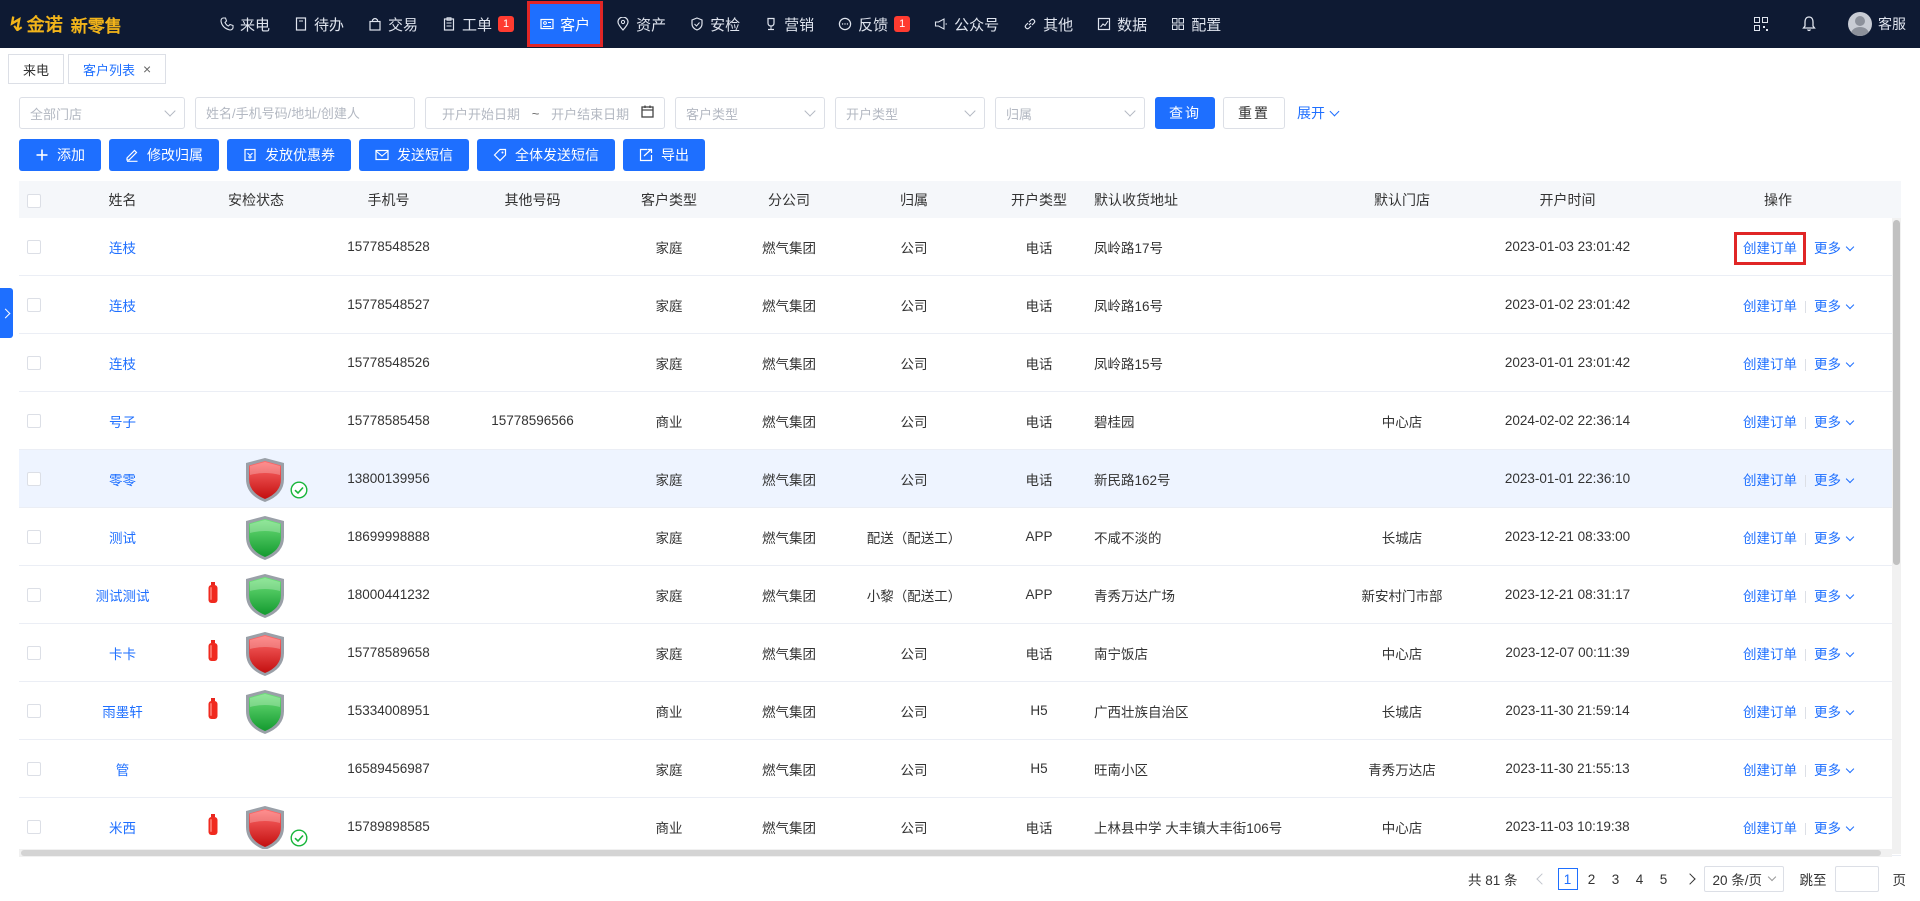 This screenshot has width=1920, height=901. What do you see at coordinates (1860, 24) in the screenshot?
I see `avatar` at bounding box center [1860, 24].